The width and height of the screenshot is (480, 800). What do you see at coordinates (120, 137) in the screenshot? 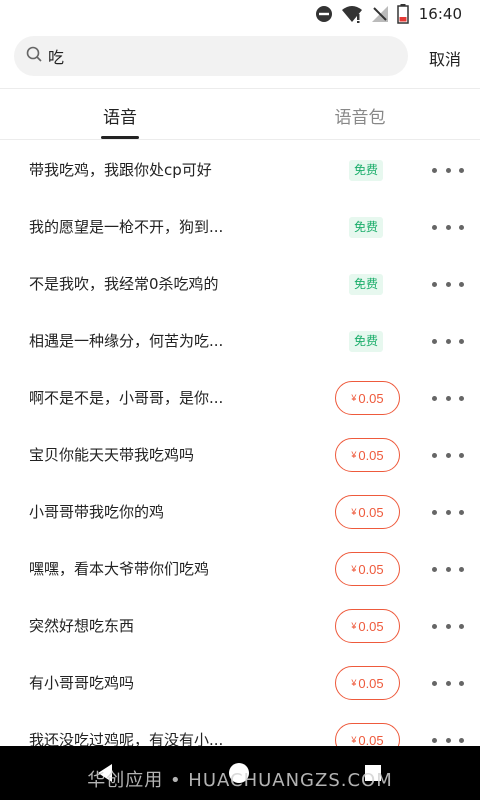
I see `active-tab-indicator` at bounding box center [120, 137].